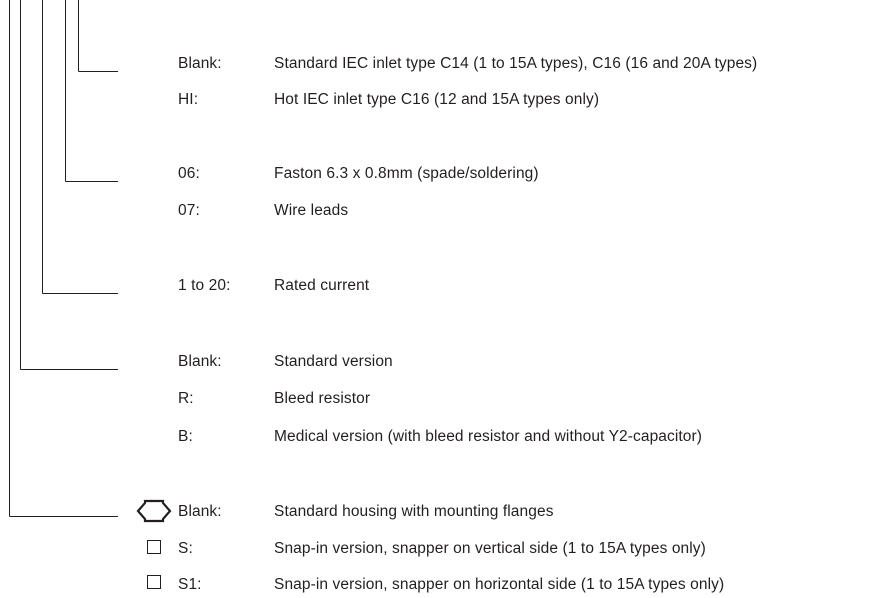 The width and height of the screenshot is (892, 598). I want to click on option-code: R:, so click(186, 398).